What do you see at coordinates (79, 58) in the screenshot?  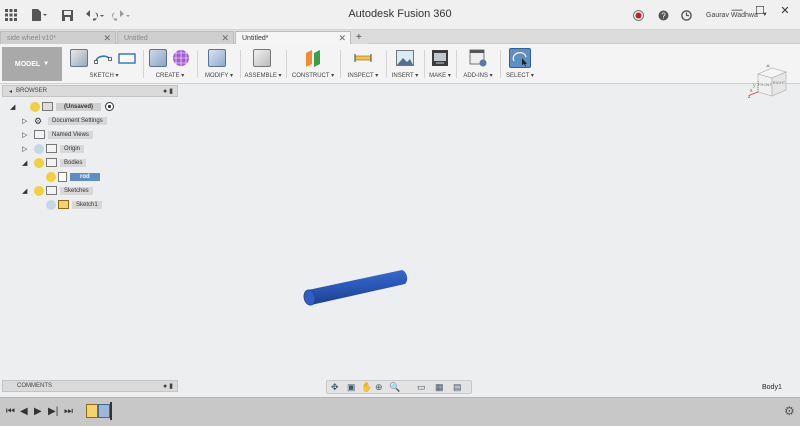 I see `create-sketch-icon` at bounding box center [79, 58].